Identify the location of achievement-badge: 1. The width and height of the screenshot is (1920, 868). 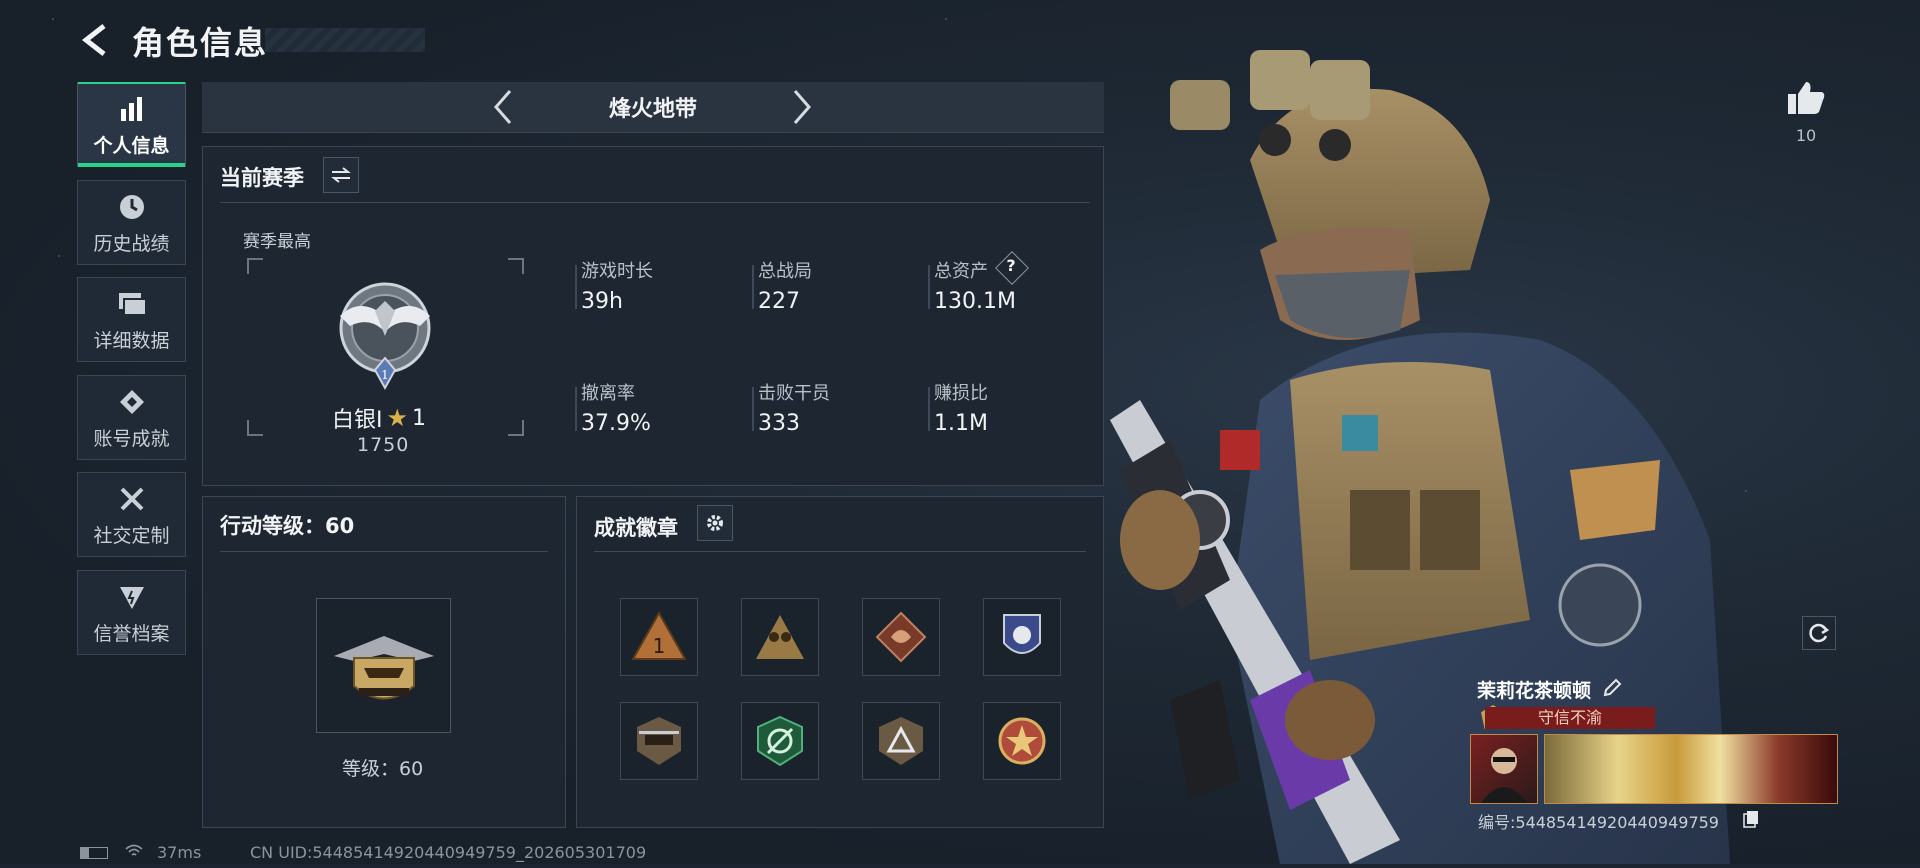
(659, 637).